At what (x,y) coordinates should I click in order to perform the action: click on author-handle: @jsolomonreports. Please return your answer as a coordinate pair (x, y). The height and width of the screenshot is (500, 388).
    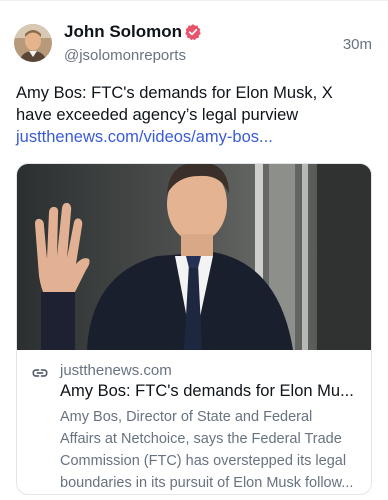
    Looking at the image, I should click on (125, 55).